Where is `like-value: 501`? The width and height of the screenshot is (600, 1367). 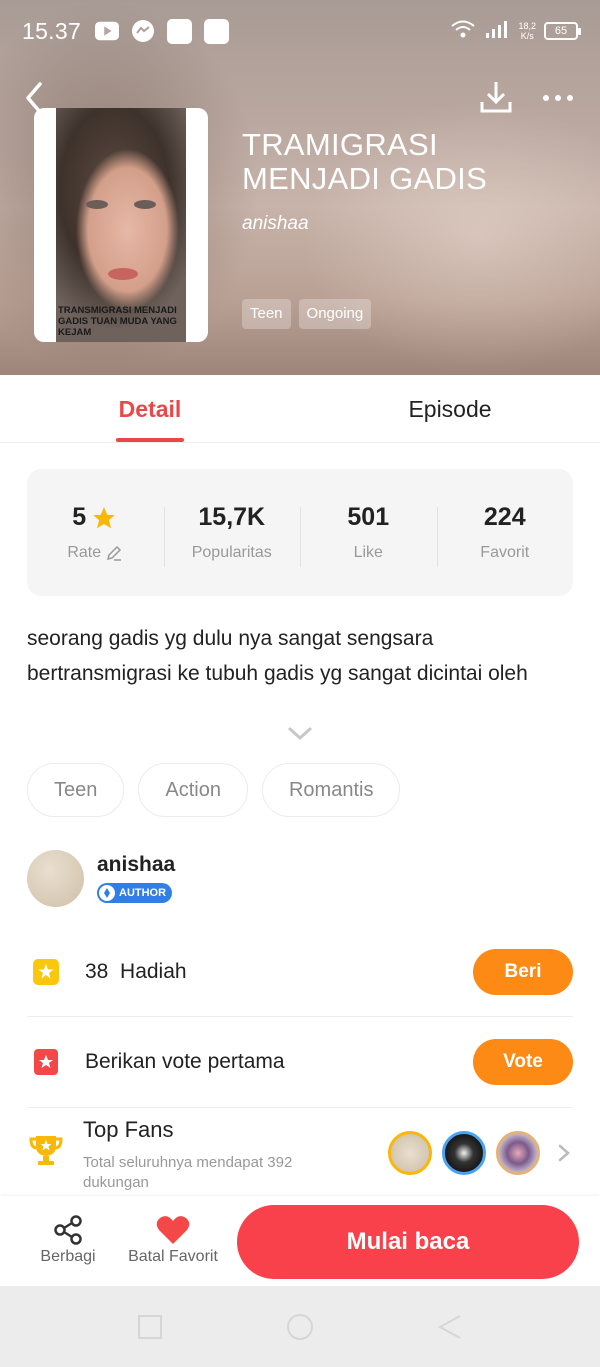 like-value: 501 is located at coordinates (368, 517).